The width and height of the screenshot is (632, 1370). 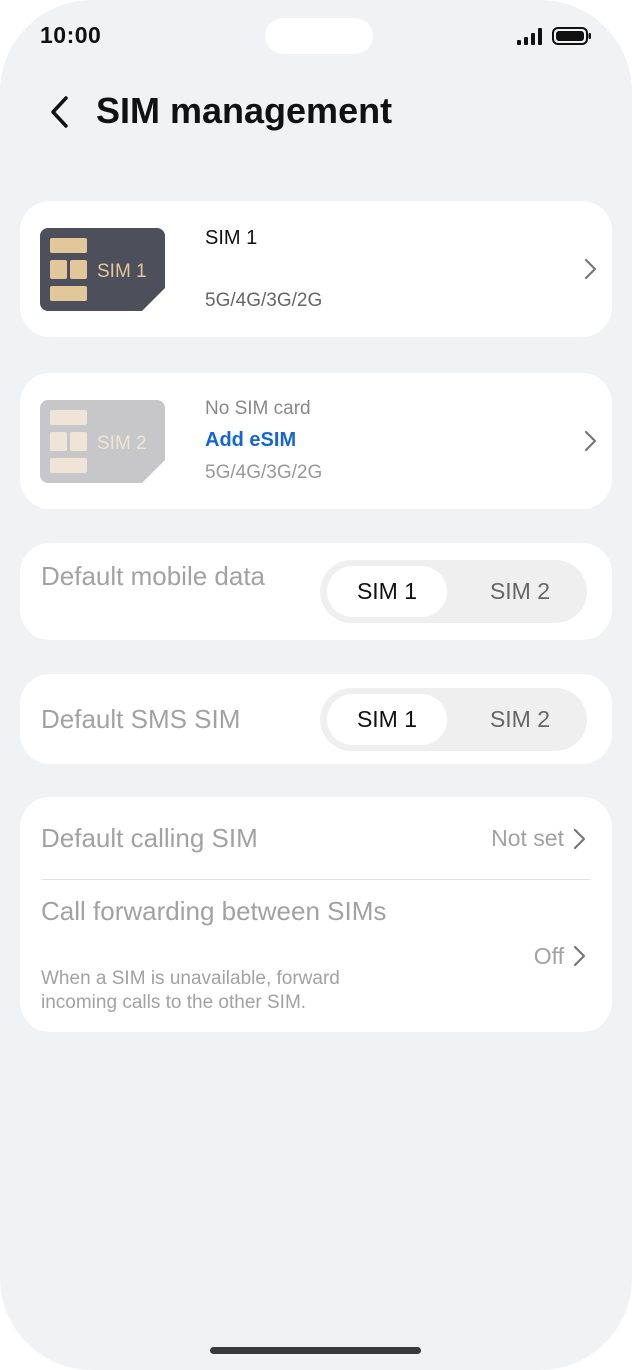 What do you see at coordinates (548, 956) in the screenshot?
I see `call-forwarding-value: Off` at bounding box center [548, 956].